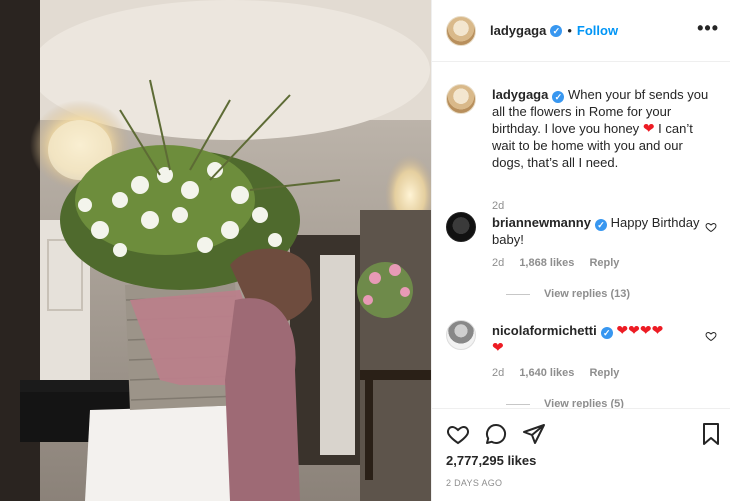 The height and width of the screenshot is (501, 730). I want to click on comment-icon, so click(496, 434).